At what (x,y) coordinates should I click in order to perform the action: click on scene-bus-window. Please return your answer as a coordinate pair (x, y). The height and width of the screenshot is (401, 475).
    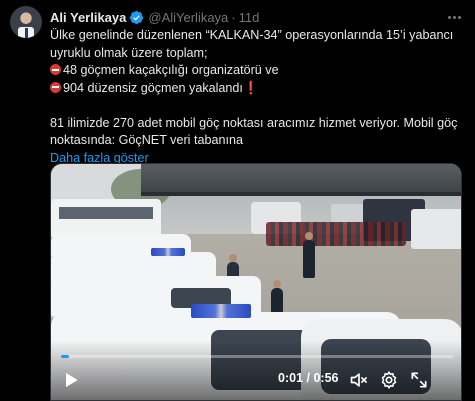
    Looking at the image, I should click on (106, 213).